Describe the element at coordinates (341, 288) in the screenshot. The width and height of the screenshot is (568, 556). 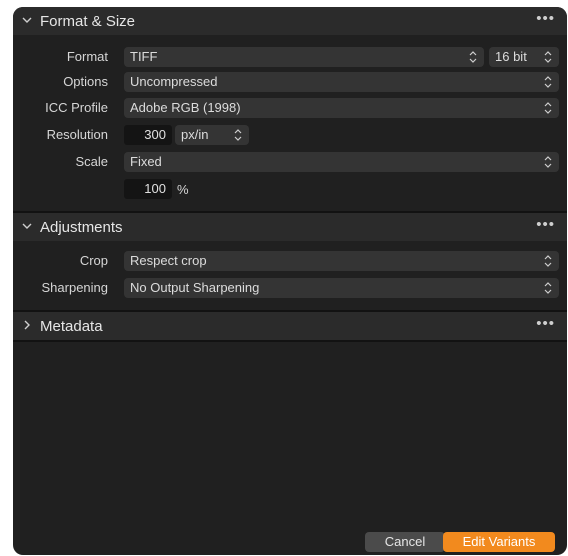
I see `sharpening-select: No Output Sharpening` at that location.